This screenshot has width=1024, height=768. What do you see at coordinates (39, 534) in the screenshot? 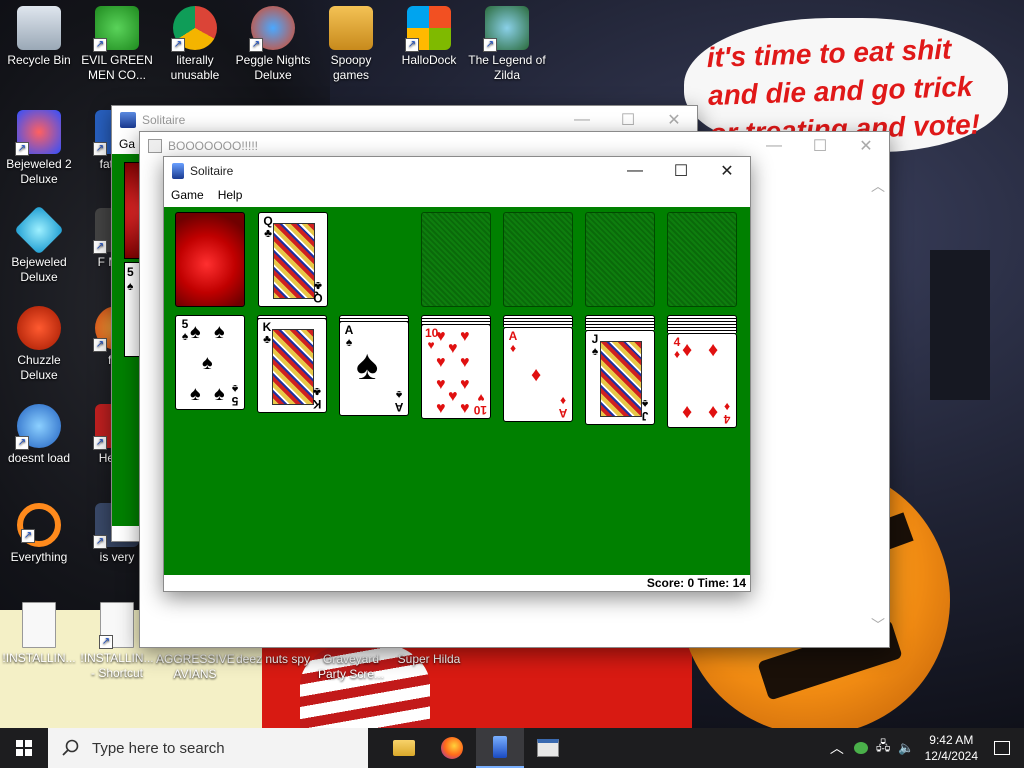
I see `desktop-icon-everything: ↗ Everything` at bounding box center [39, 534].